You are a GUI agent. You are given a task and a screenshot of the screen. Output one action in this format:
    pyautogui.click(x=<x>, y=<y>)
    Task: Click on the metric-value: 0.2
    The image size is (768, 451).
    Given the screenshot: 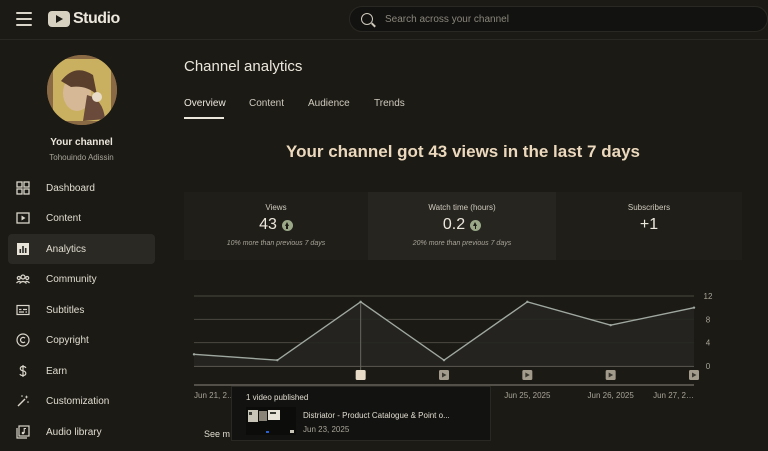 What is the action you would take?
    pyautogui.click(x=454, y=224)
    